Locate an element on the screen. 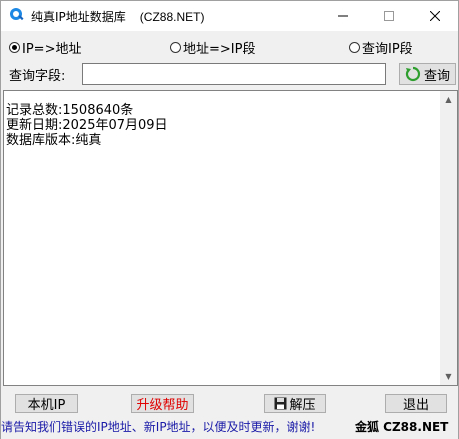 The width and height of the screenshot is (459, 439). refresh-icon is located at coordinates (413, 74).